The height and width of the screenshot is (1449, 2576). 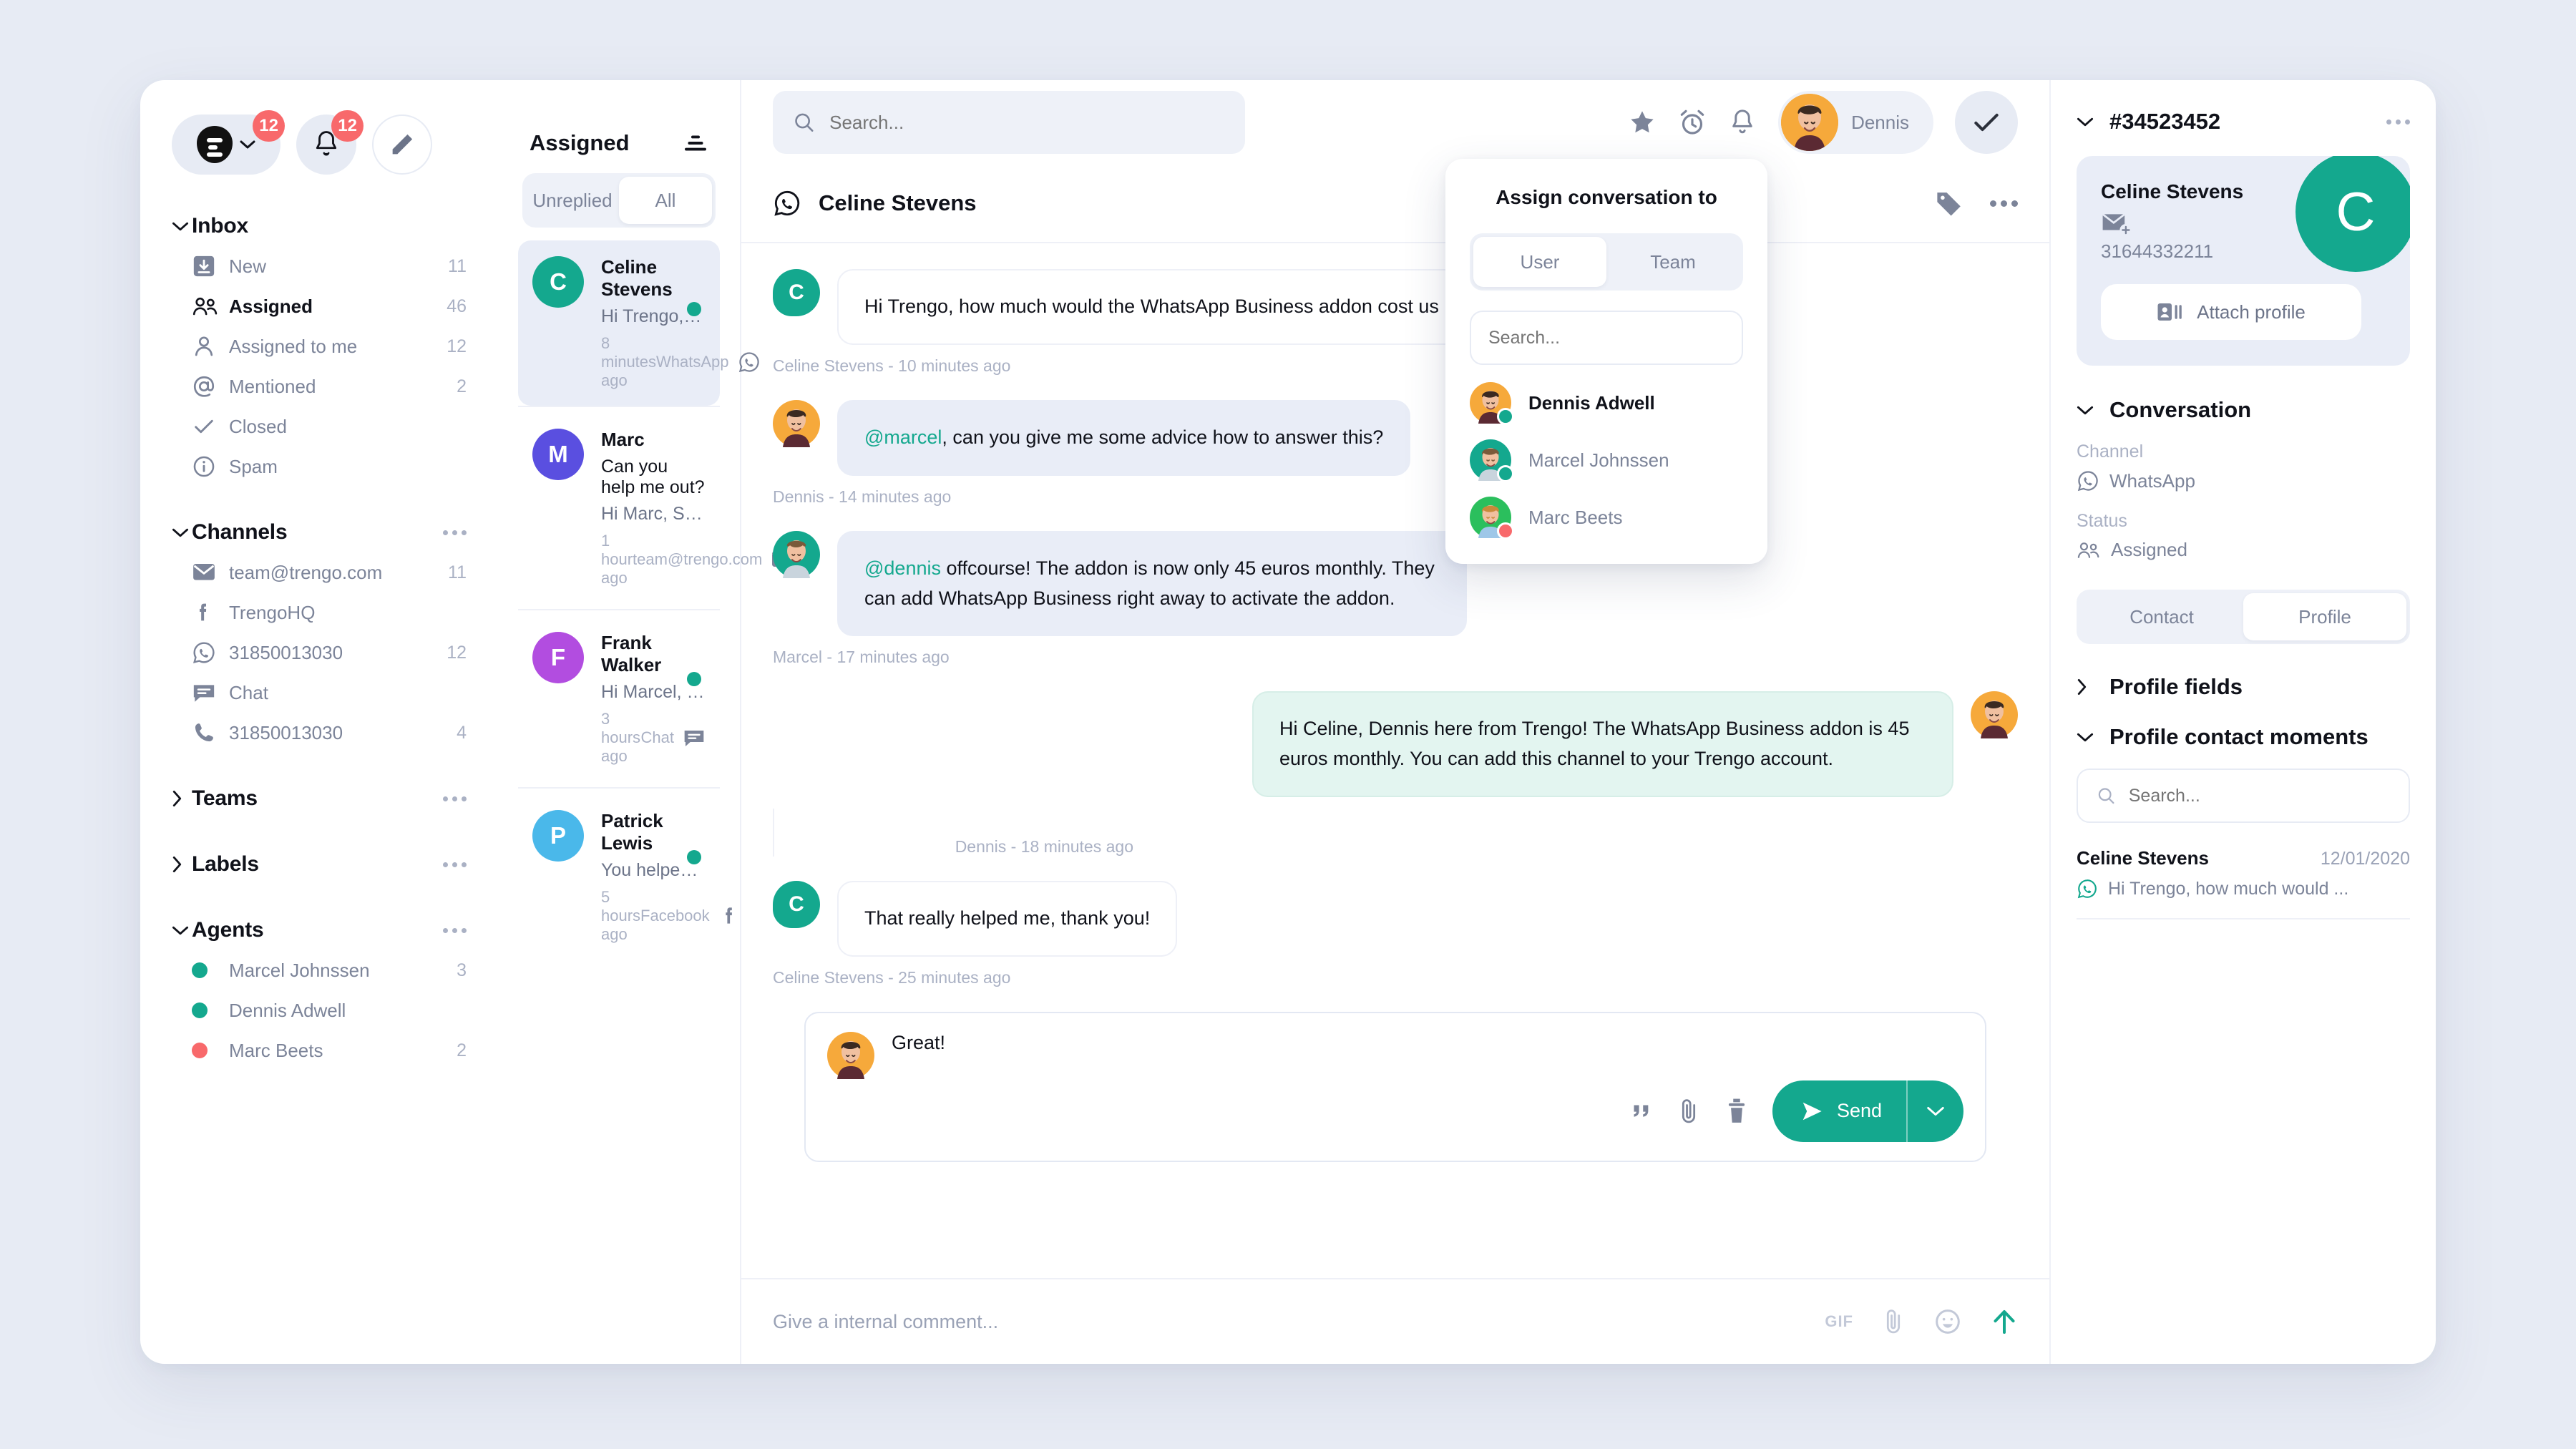 I want to click on sidebar-item-marc-beets: Marc Beets 2, so click(x=319, y=1050).